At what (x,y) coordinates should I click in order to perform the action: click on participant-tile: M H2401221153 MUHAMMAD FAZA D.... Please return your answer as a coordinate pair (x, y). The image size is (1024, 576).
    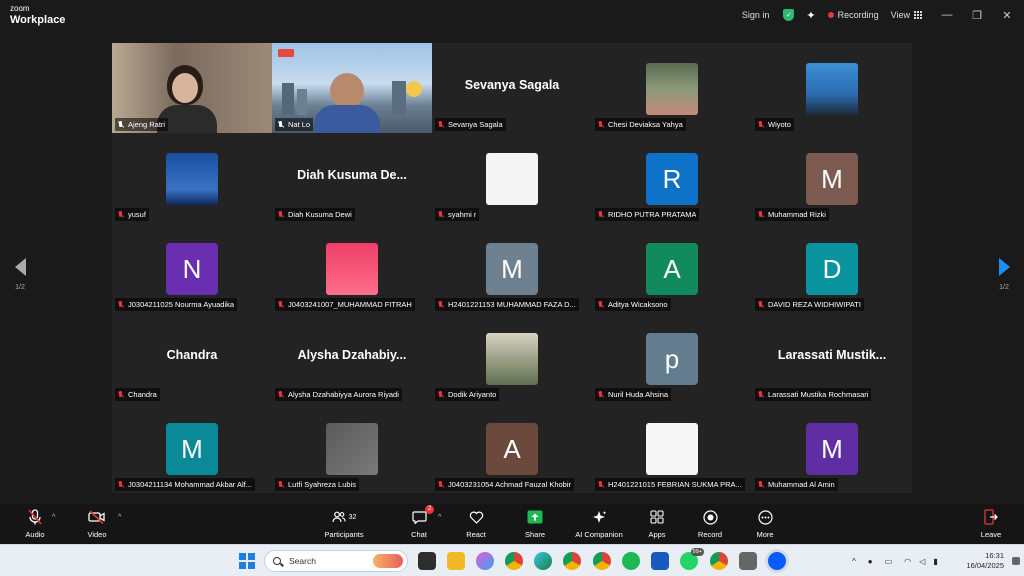
    Looking at the image, I should click on (512, 268).